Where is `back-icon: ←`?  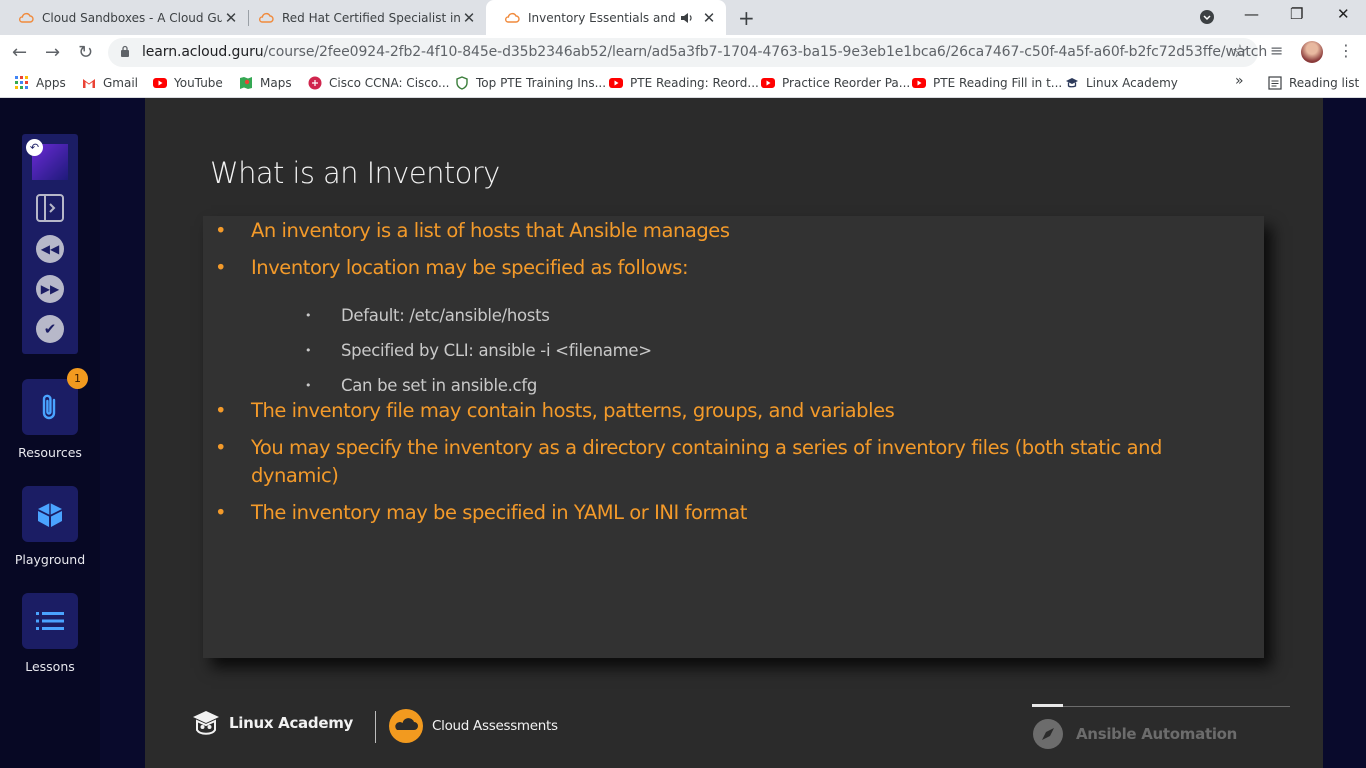 back-icon: ← is located at coordinates (19, 52).